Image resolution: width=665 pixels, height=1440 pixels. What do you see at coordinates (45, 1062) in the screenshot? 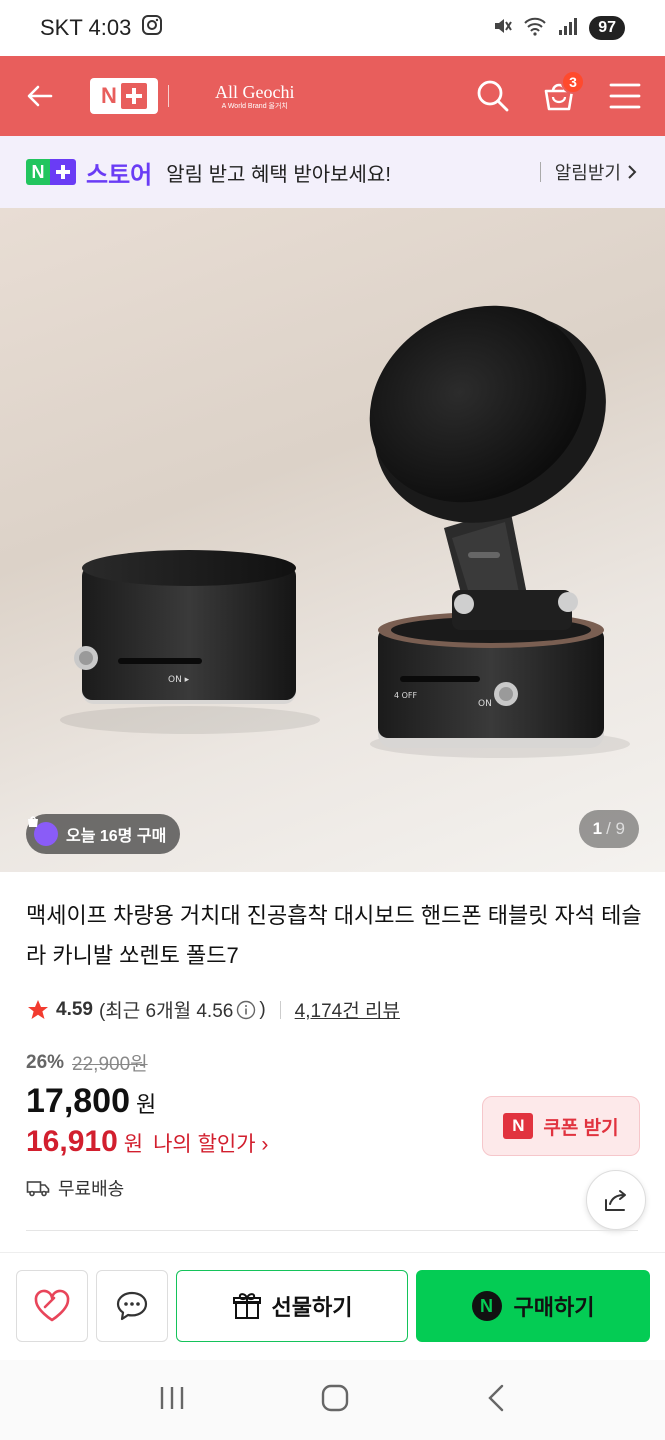
I see `discount-percent: 26%` at bounding box center [45, 1062].